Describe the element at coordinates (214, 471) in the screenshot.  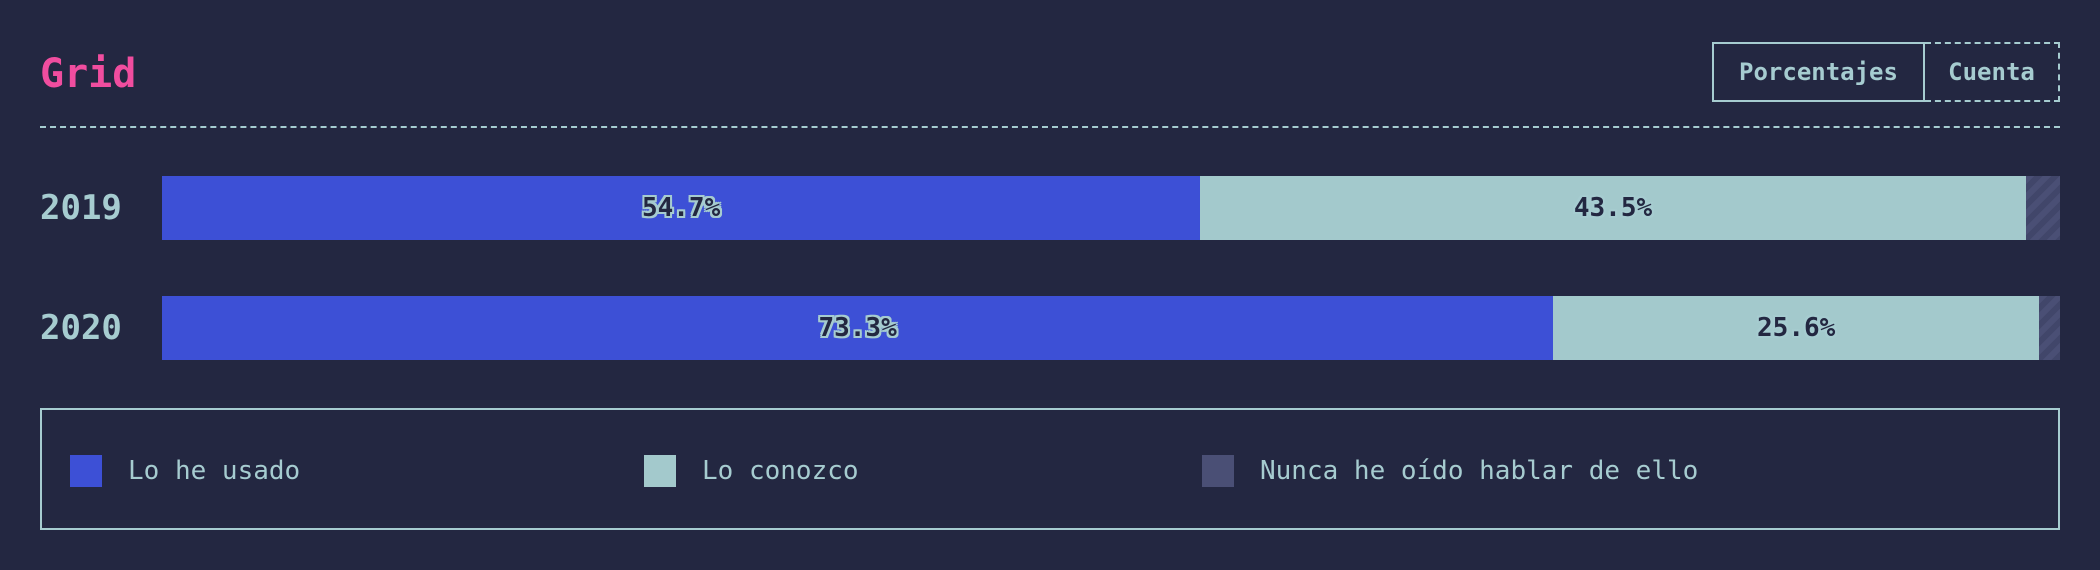
I see `legend-label-used: Lo he usado` at that location.